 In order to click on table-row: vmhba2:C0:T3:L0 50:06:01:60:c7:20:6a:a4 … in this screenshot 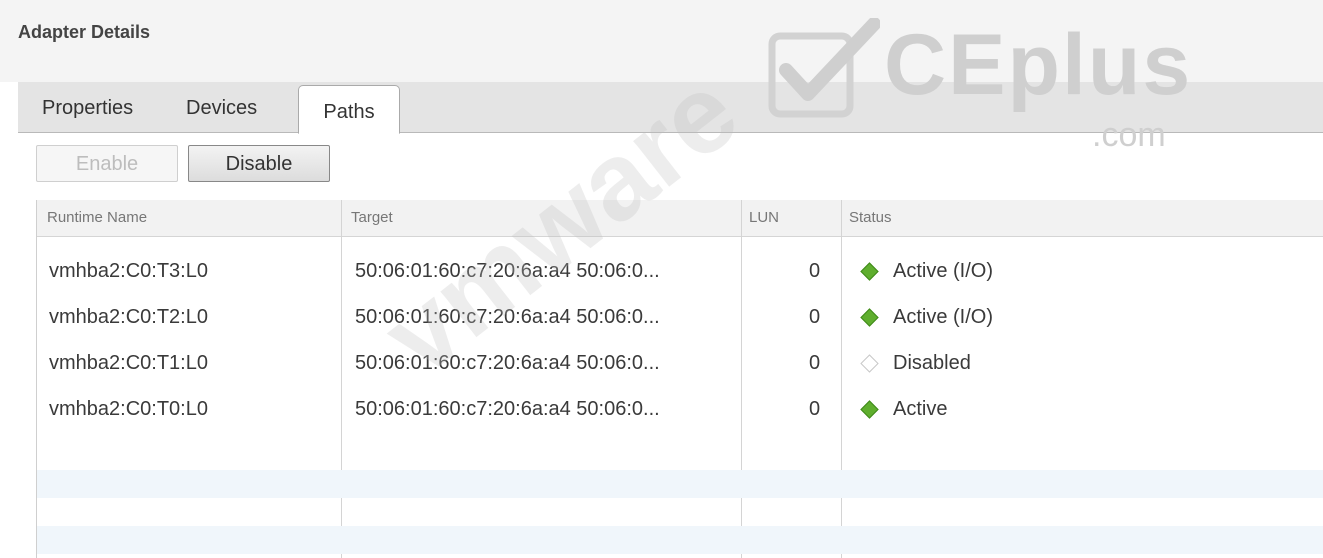, I will do `click(680, 271)`.